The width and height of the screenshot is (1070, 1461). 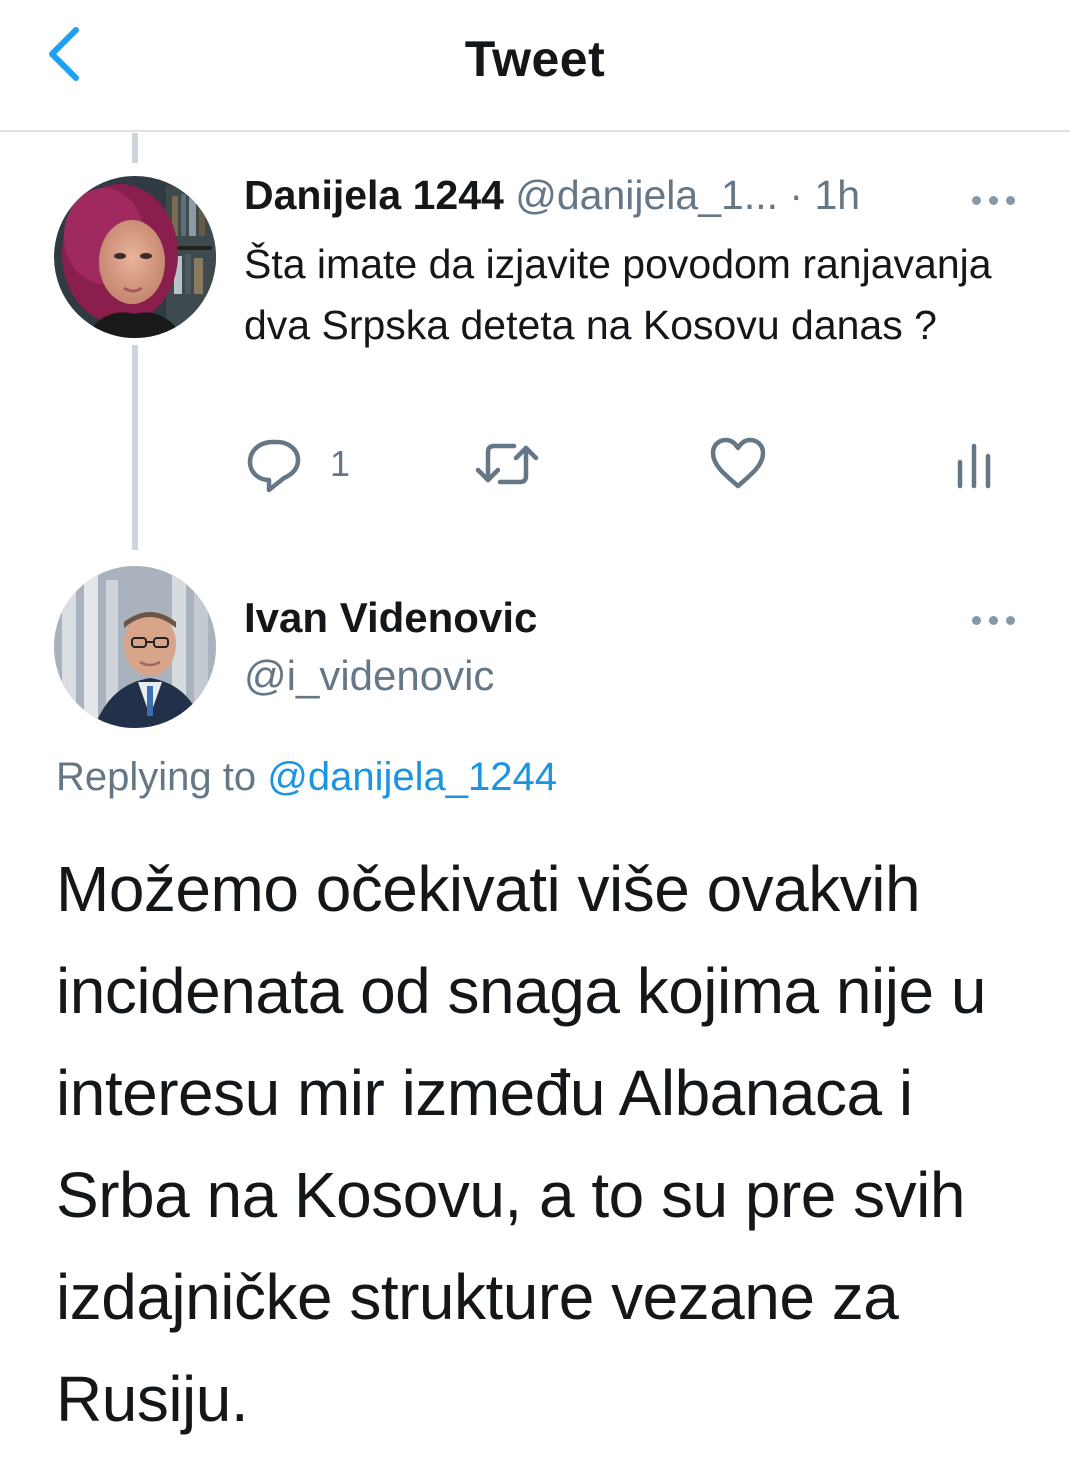 I want to click on reply-icon, so click(x=274, y=466).